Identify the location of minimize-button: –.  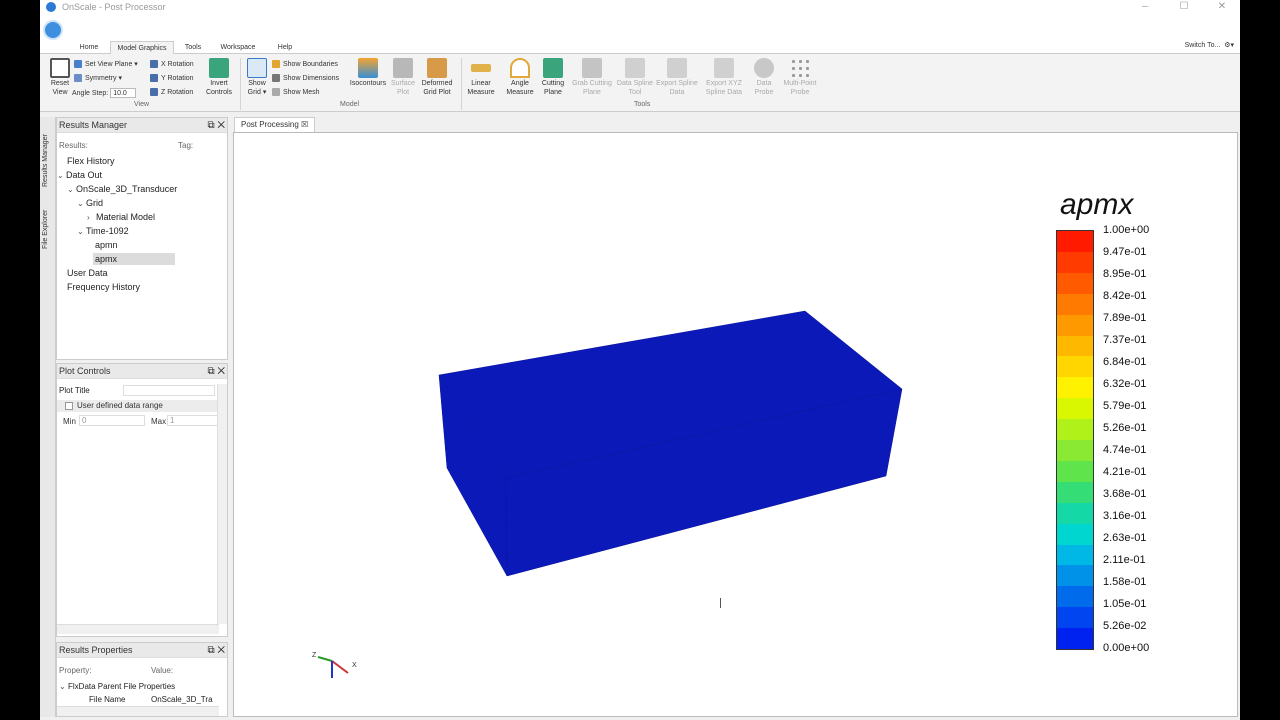
(1145, 7).